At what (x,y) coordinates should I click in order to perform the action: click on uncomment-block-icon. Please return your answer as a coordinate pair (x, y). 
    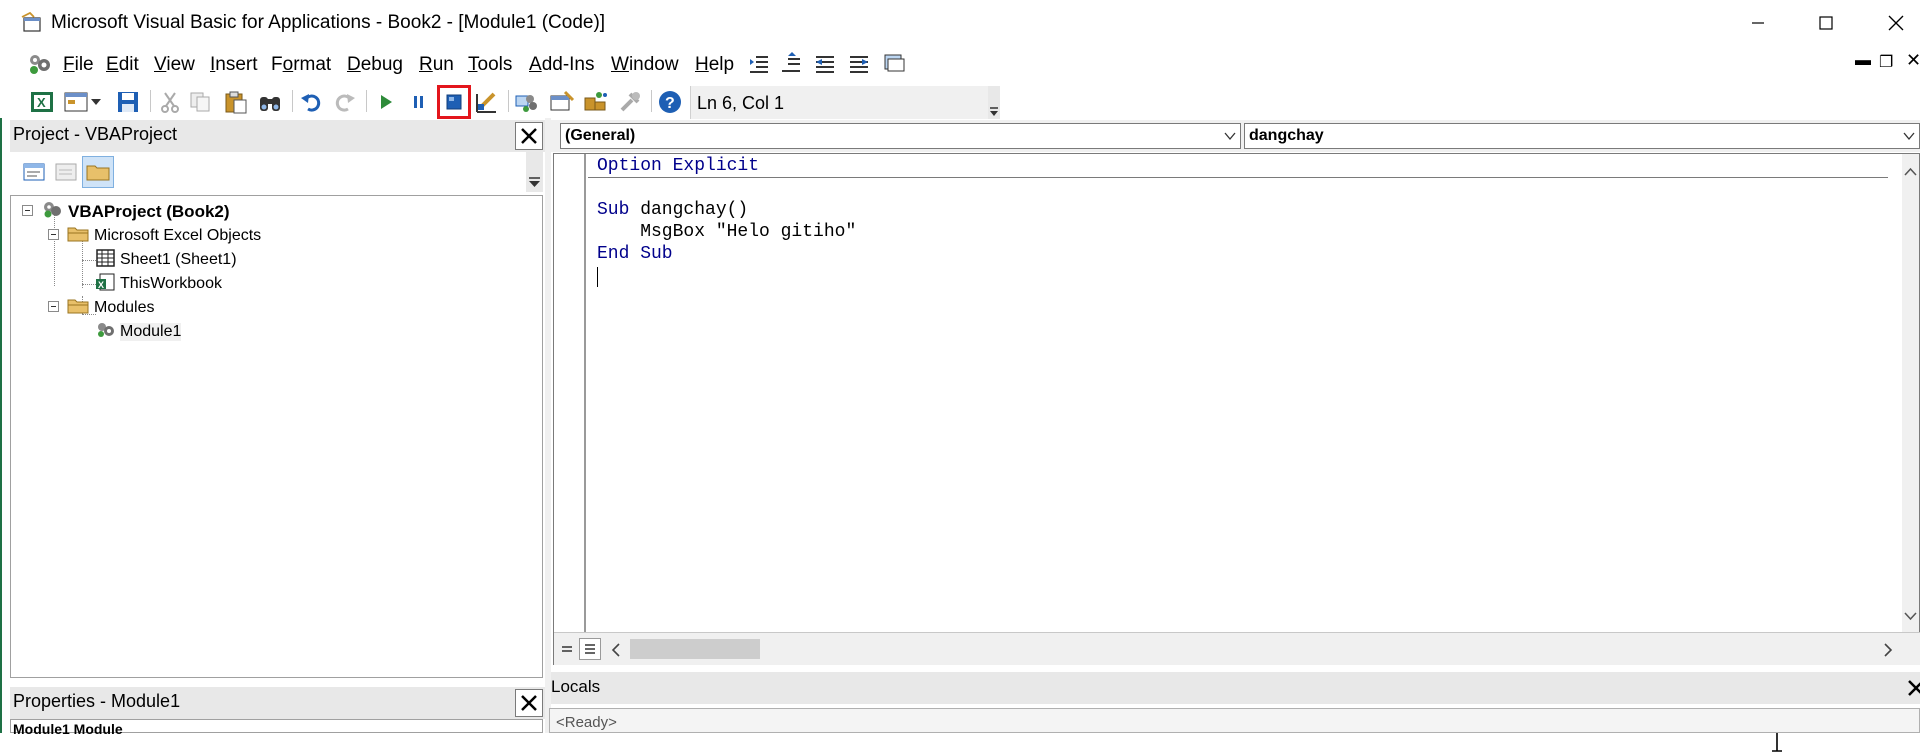
    Looking at the image, I should click on (859, 64).